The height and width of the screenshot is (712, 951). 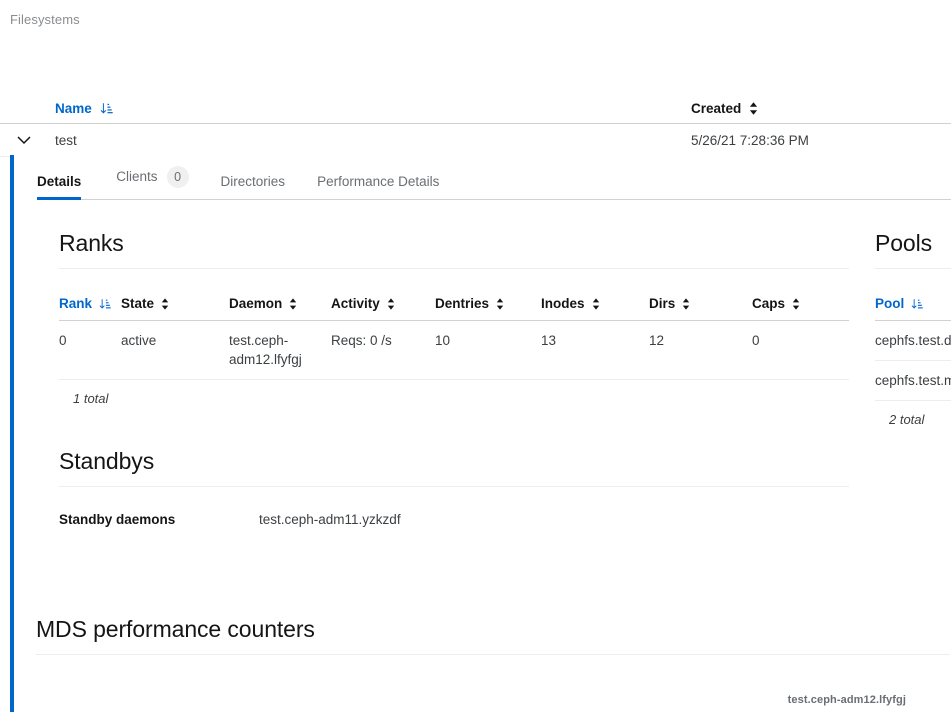 I want to click on table-row: test 5/26/21 7:28:36 PM, so click(x=475, y=140).